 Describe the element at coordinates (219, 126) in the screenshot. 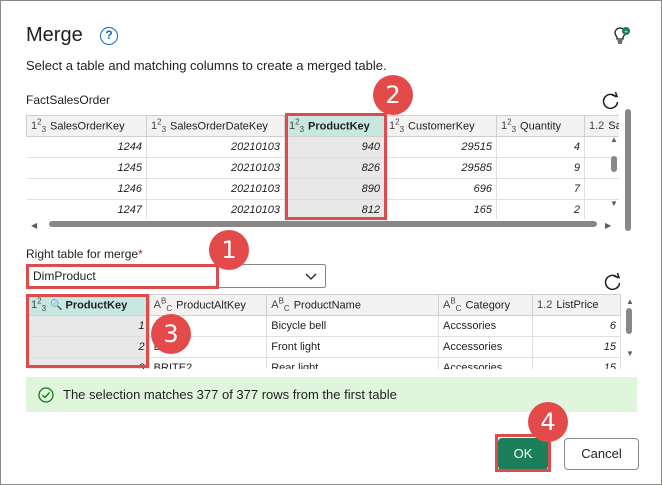

I see `column-header-label: SalesOrderDateKey` at that location.